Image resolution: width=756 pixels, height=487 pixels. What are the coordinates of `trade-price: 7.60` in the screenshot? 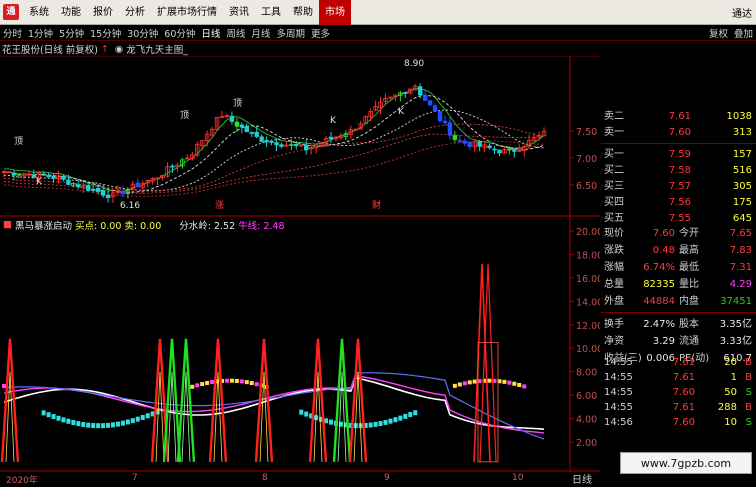 It's located at (683, 422).